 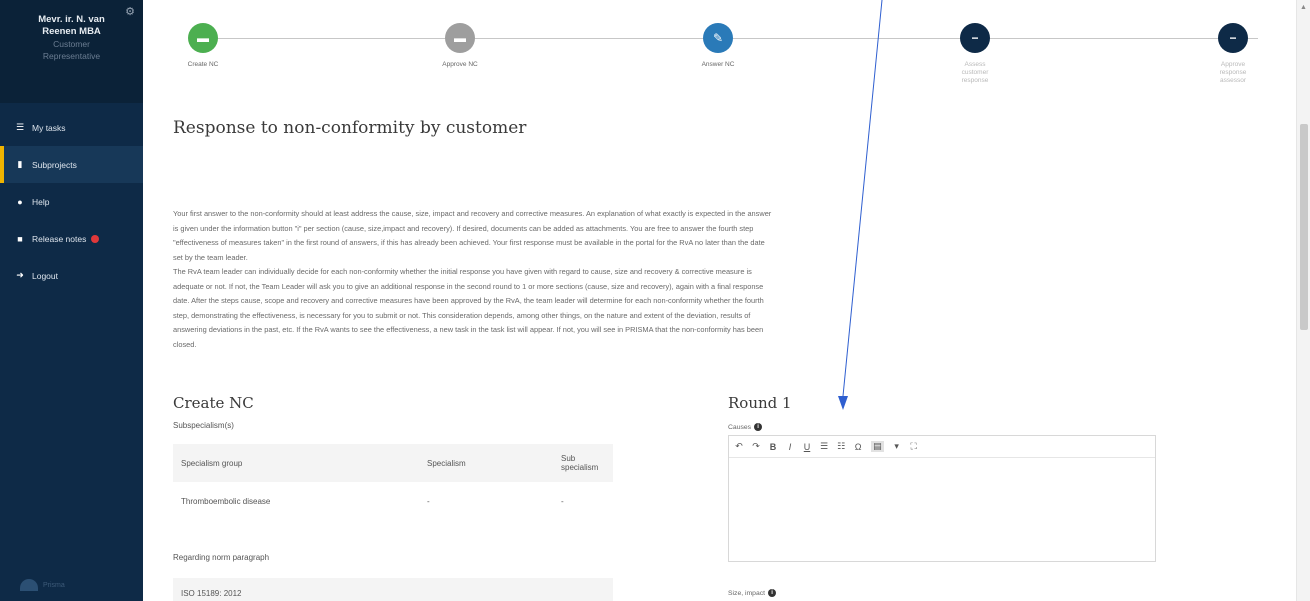 I want to click on sidebar-item-label: Help, so click(x=41, y=201).